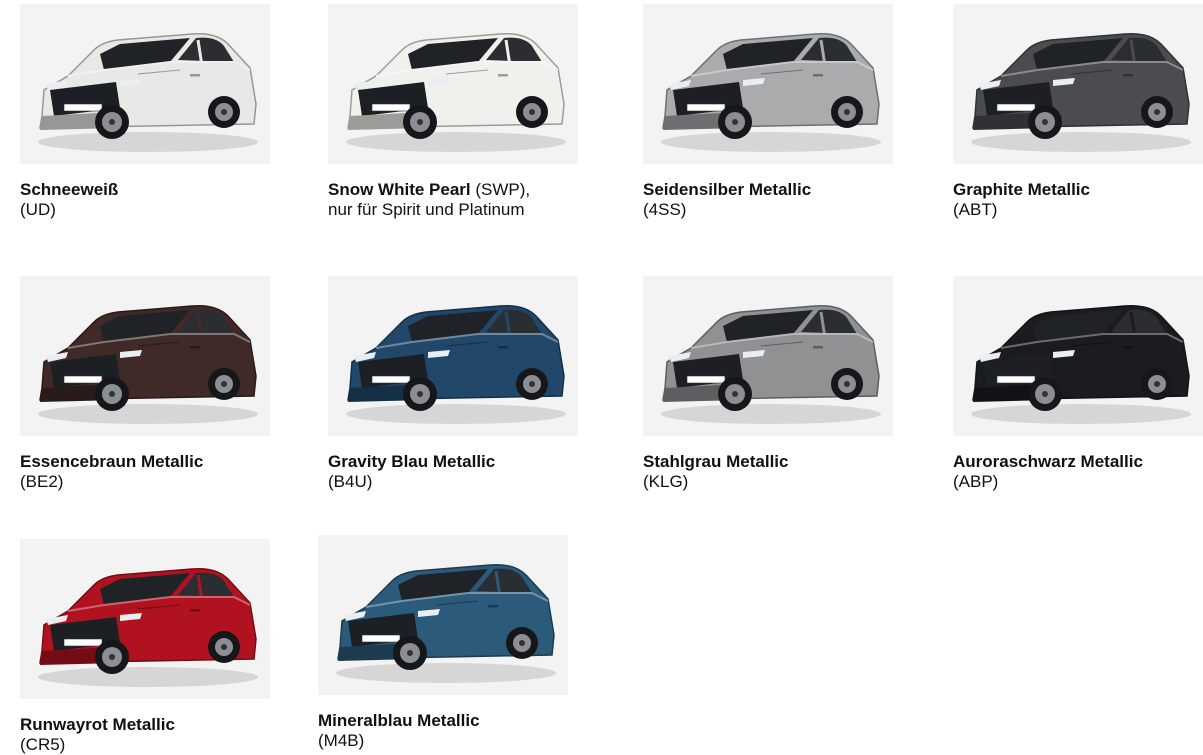 The width and height of the screenshot is (1203, 755). I want to click on color-name: Auroraschwarz Metallic, so click(1048, 461).